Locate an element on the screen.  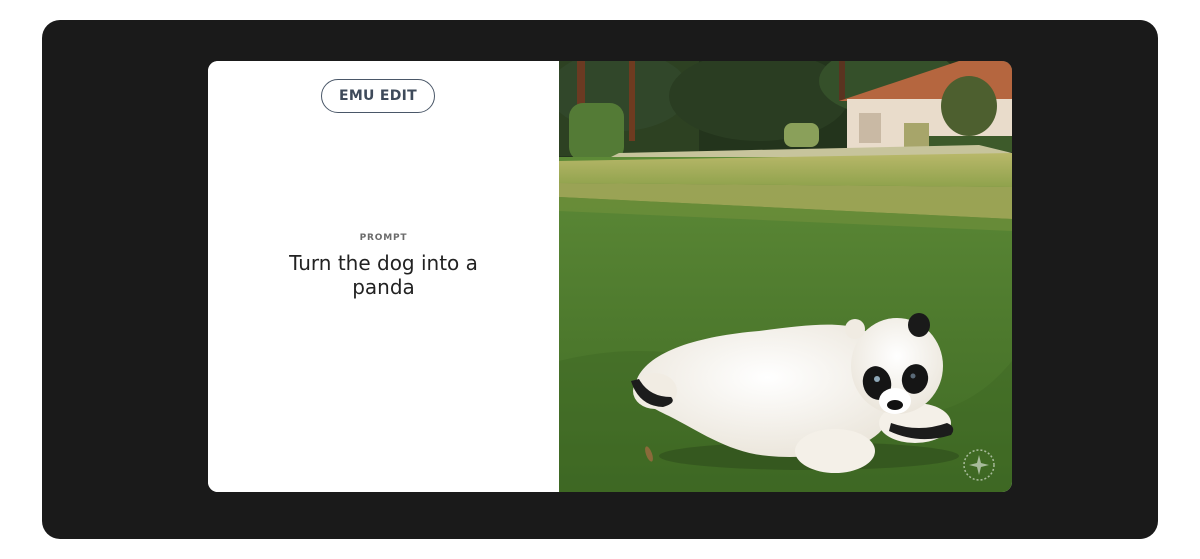
prompt-block: PROMPT Turn the dog into a panda is located at coordinates (383, 266).